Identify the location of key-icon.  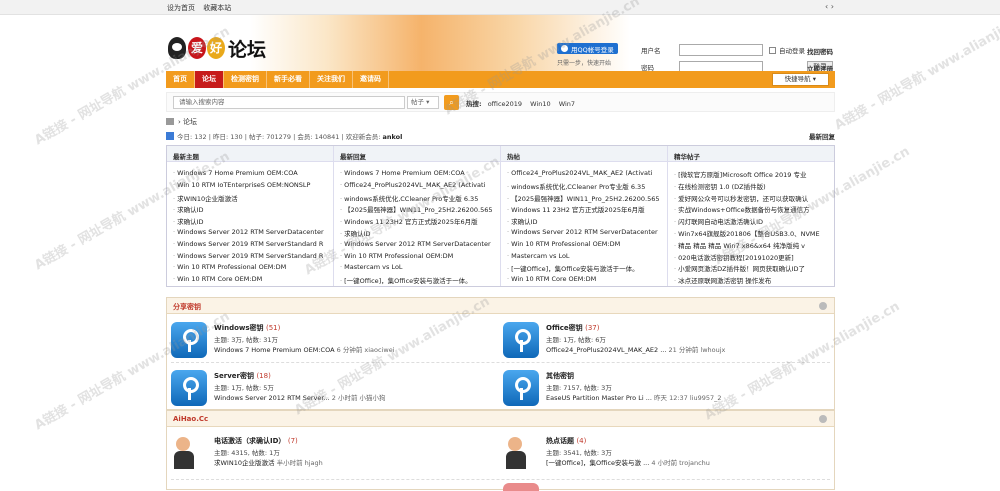
(189, 340).